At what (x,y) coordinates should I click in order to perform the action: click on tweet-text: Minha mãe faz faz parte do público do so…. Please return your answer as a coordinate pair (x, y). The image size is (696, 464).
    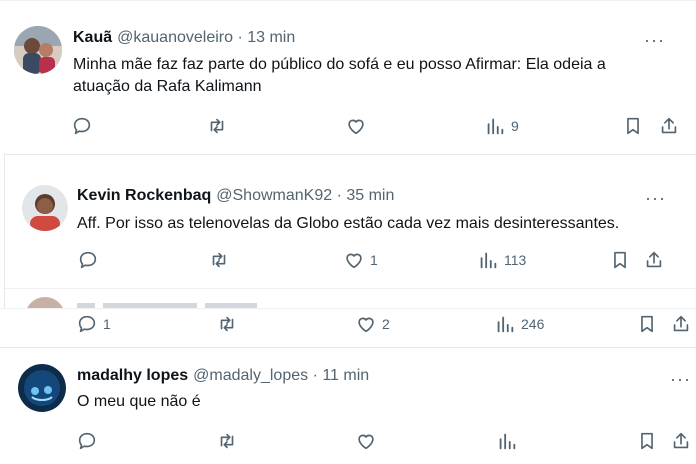
    Looking at the image, I should click on (339, 76).